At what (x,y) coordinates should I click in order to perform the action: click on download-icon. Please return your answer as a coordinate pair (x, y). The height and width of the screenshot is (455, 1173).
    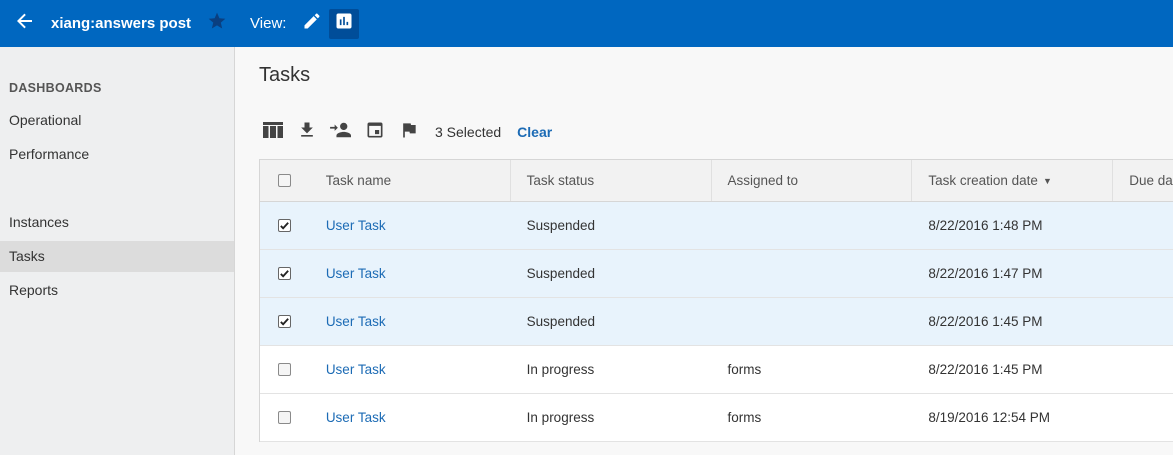
    Looking at the image, I should click on (307, 132).